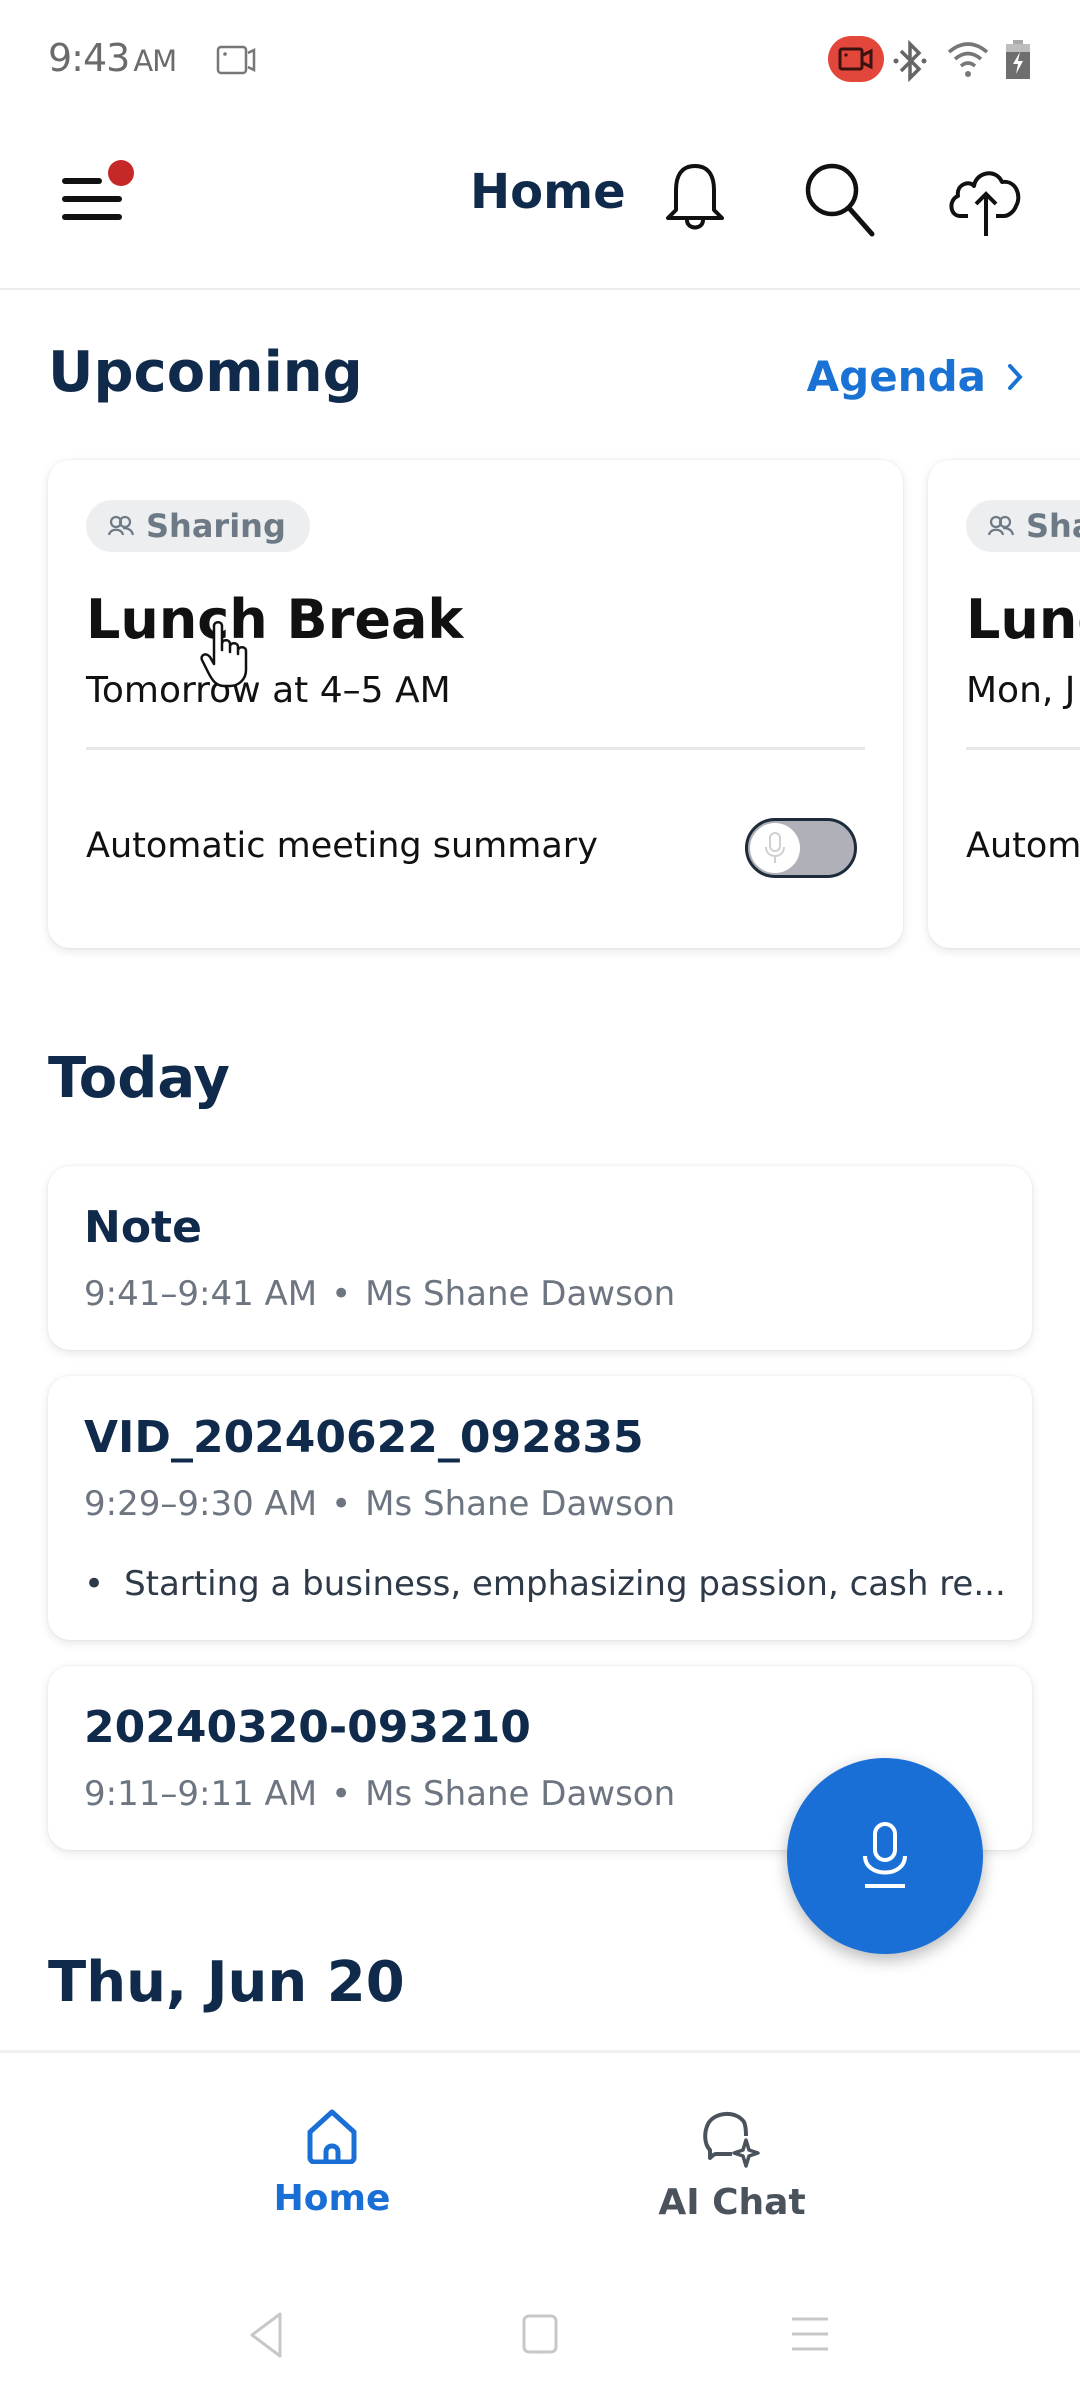  Describe the element at coordinates (224, 654) in the screenshot. I see `hand-cursor-icon` at that location.